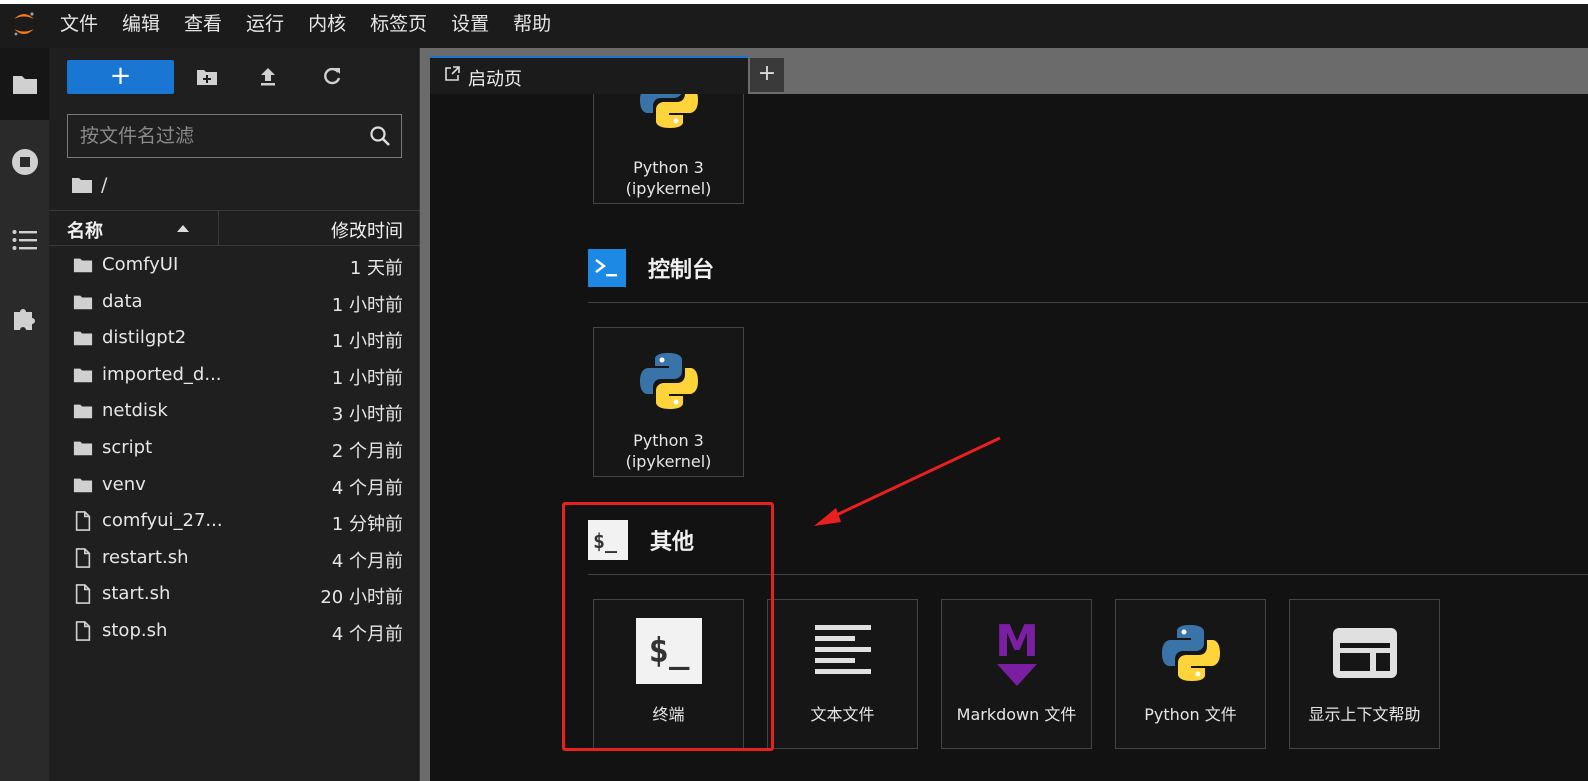 This screenshot has height=781, width=1588. I want to click on window-top-edge, so click(794, 2).